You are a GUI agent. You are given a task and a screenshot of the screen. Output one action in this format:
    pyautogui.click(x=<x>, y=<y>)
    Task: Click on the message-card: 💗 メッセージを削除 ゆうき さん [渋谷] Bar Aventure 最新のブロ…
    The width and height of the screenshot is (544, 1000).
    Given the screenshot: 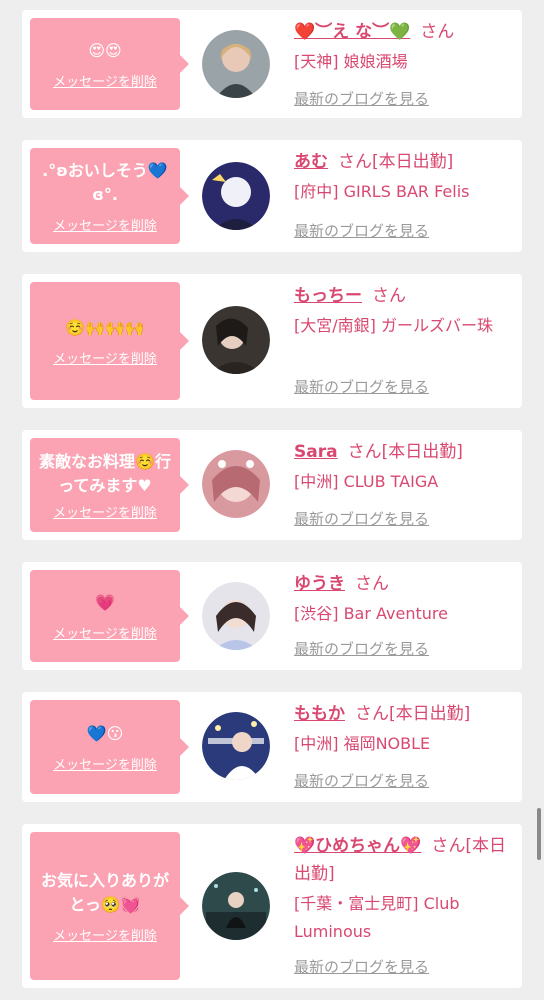 What is the action you would take?
    pyautogui.click(x=272, y=616)
    